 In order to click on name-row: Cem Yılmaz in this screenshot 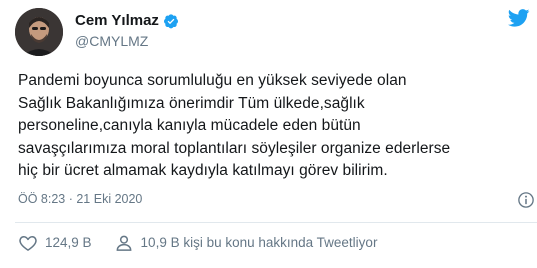, I will do `click(127, 21)`.